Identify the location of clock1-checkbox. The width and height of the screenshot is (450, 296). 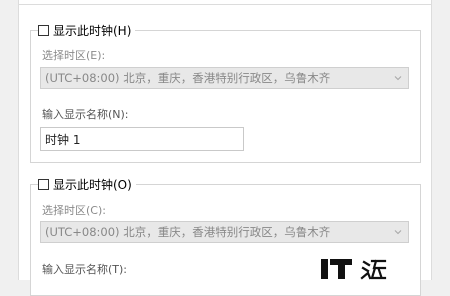
(43, 30).